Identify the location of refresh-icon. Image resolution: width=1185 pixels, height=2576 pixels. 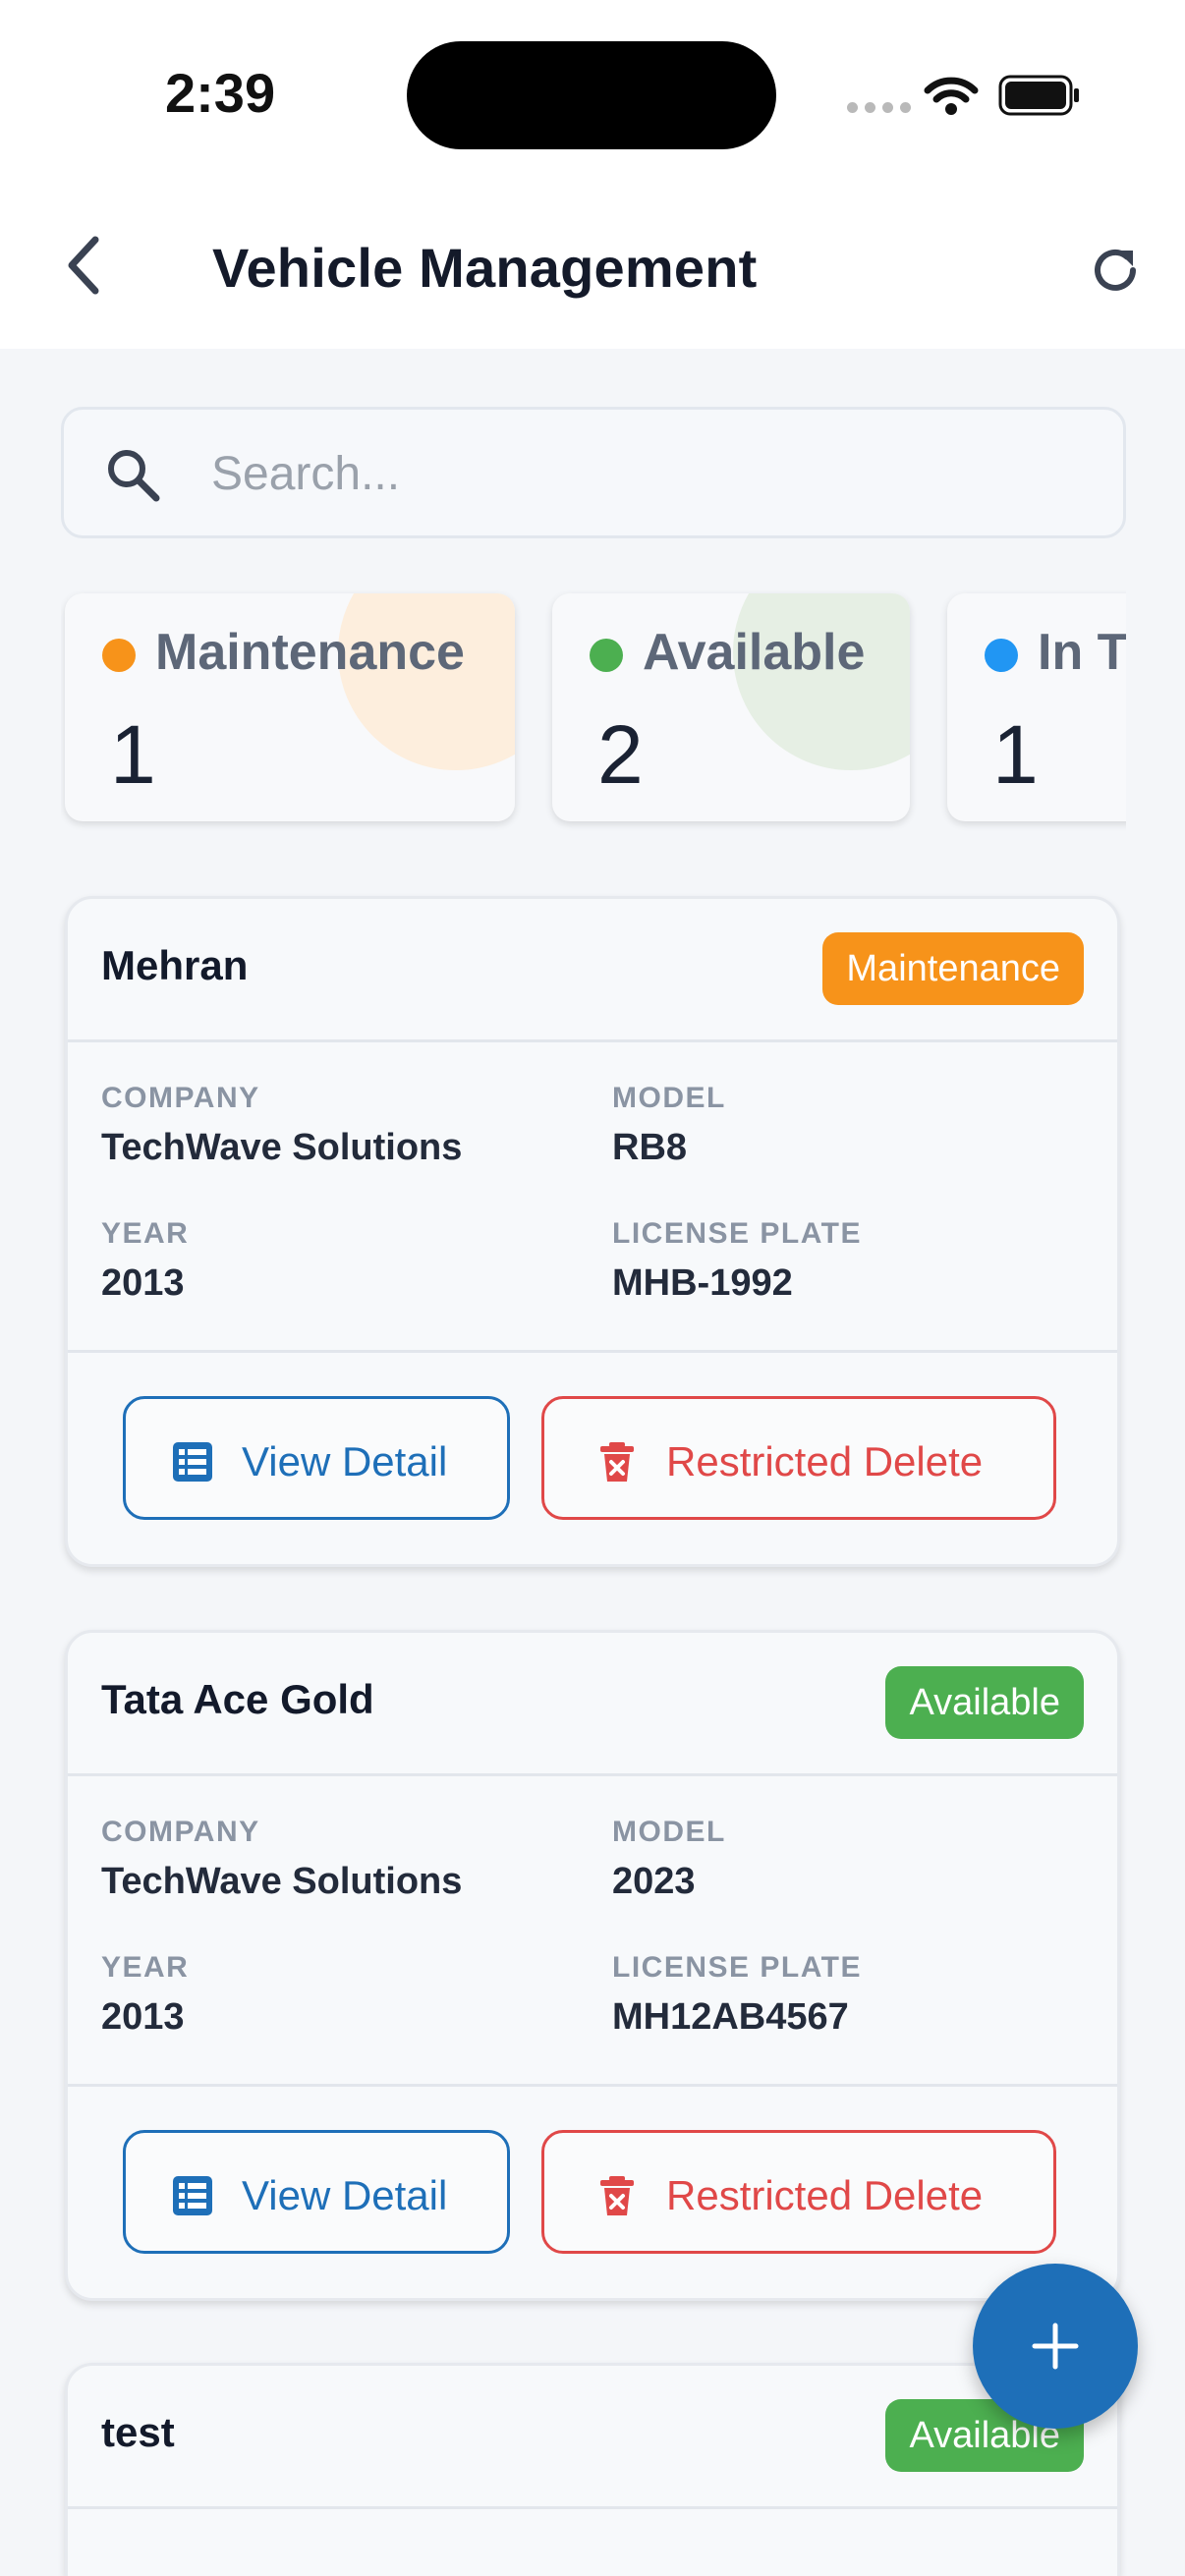
(1115, 270).